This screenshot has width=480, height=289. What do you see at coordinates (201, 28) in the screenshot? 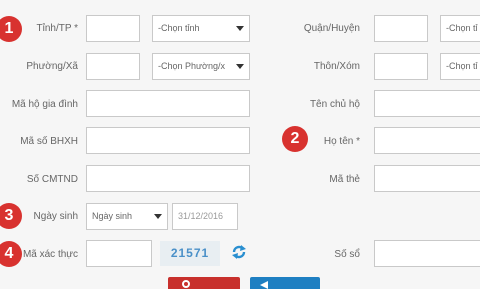
I see `province-select: -Chọn tỉnh` at bounding box center [201, 28].